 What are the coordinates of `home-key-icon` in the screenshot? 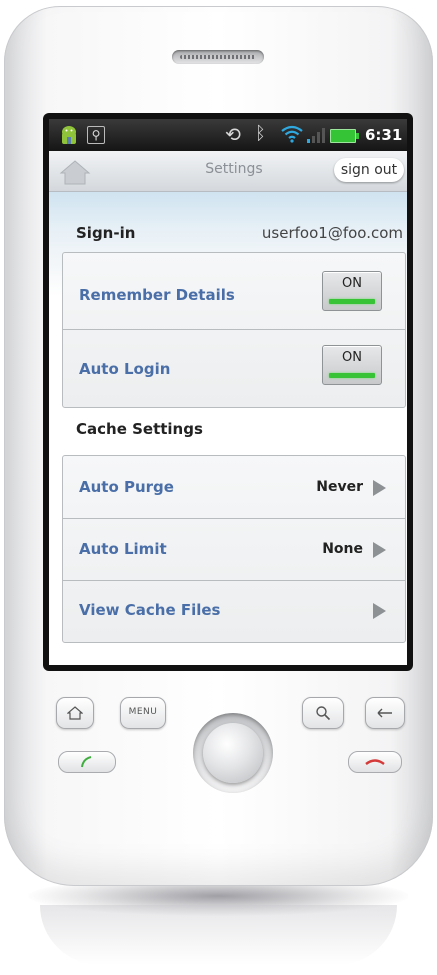 It's located at (75, 713).